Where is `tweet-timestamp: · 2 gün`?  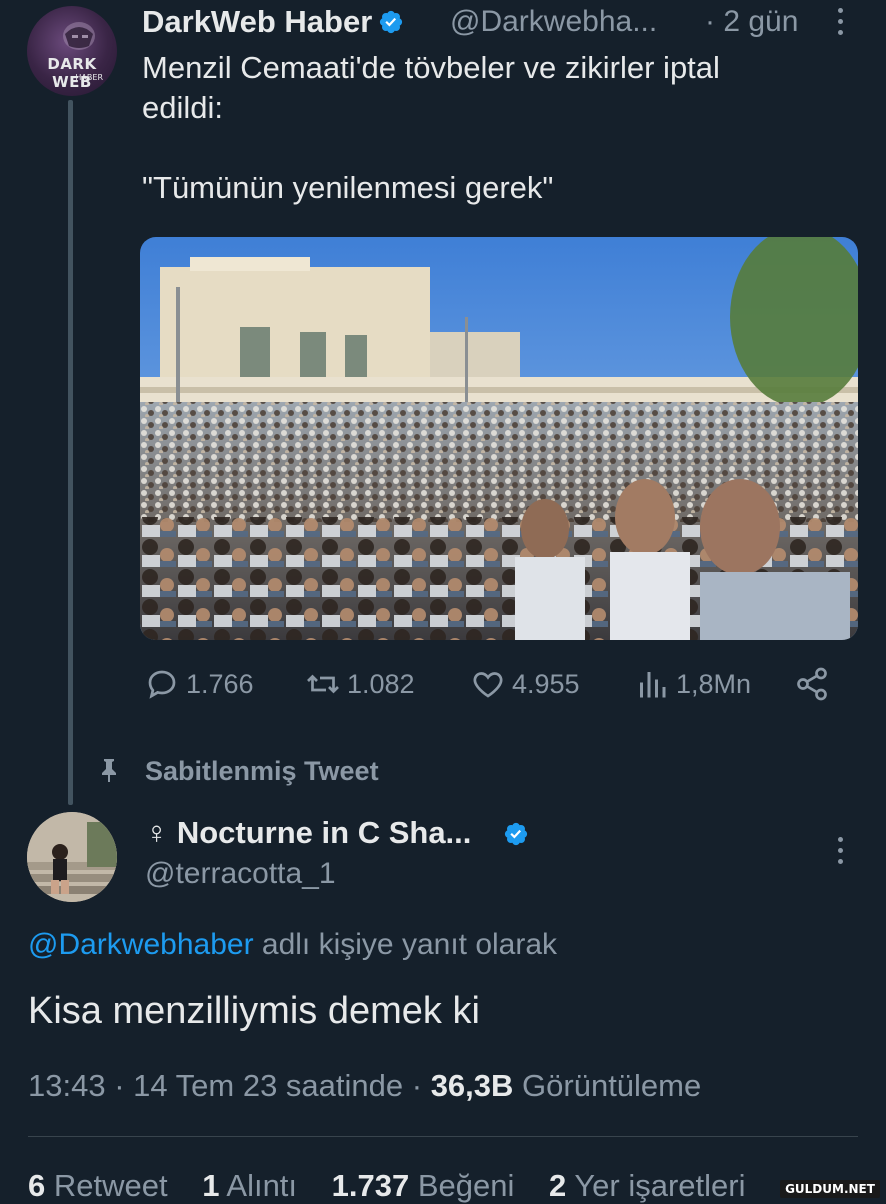
tweet-timestamp: · 2 gün is located at coordinates (751, 22).